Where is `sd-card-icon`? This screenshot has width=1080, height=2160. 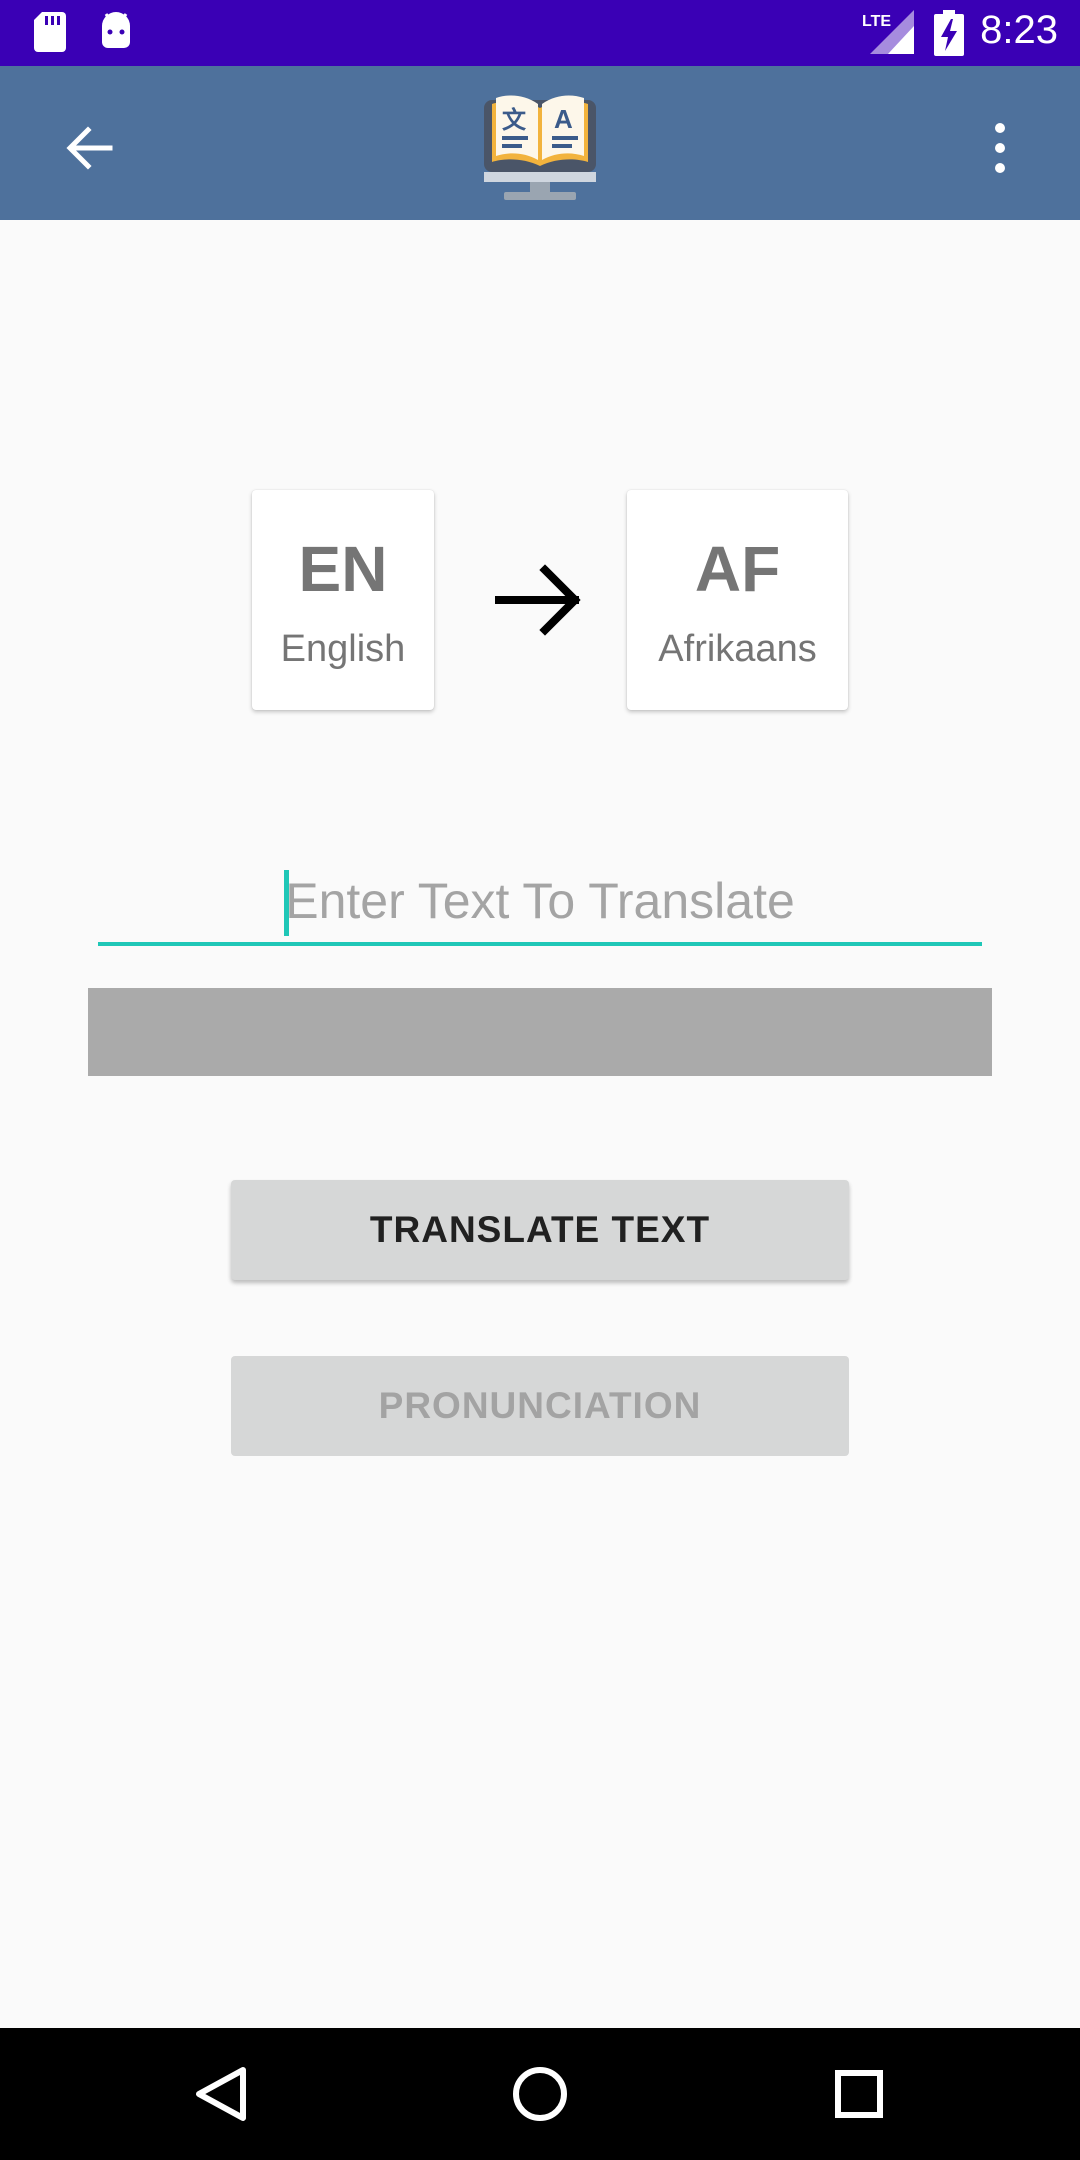 sd-card-icon is located at coordinates (50, 32).